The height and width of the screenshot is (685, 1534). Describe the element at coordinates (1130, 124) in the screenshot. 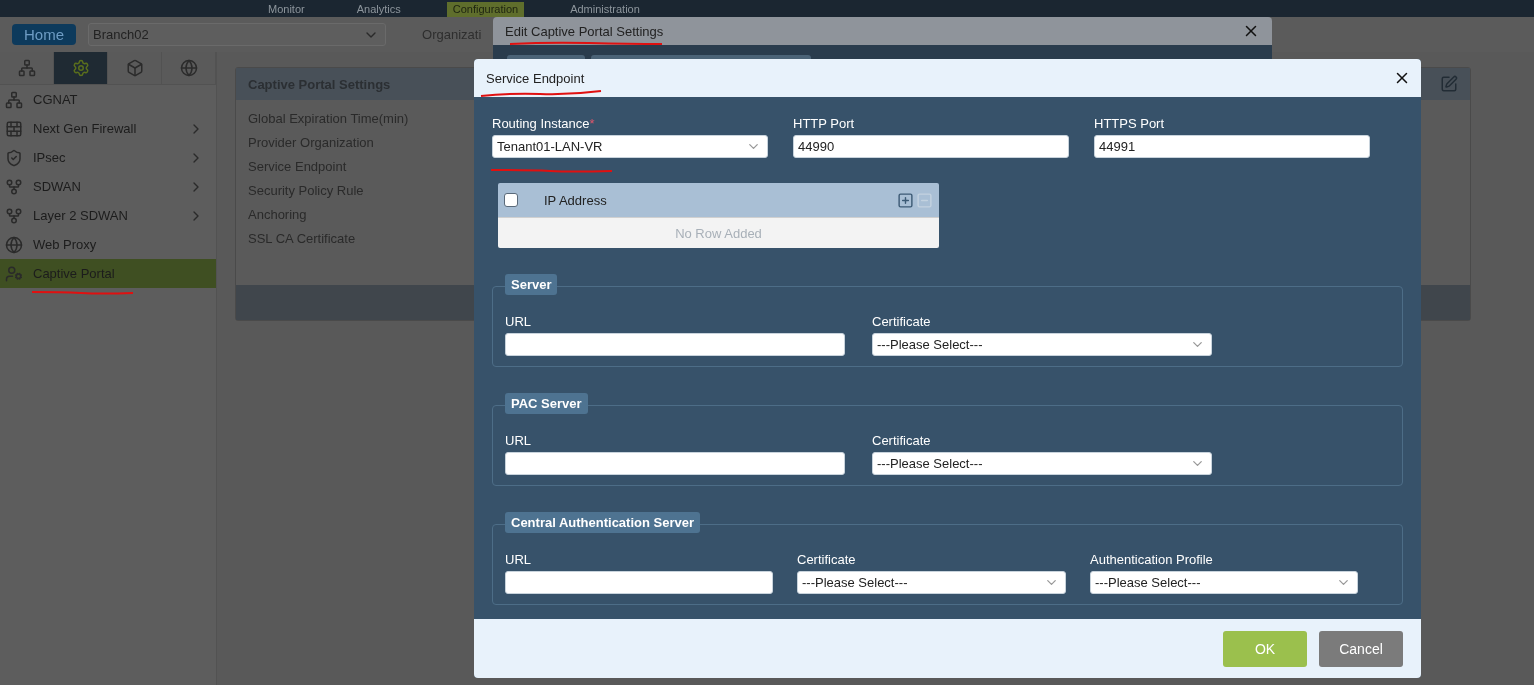

I see `field-label: HTTPS Port` at that location.